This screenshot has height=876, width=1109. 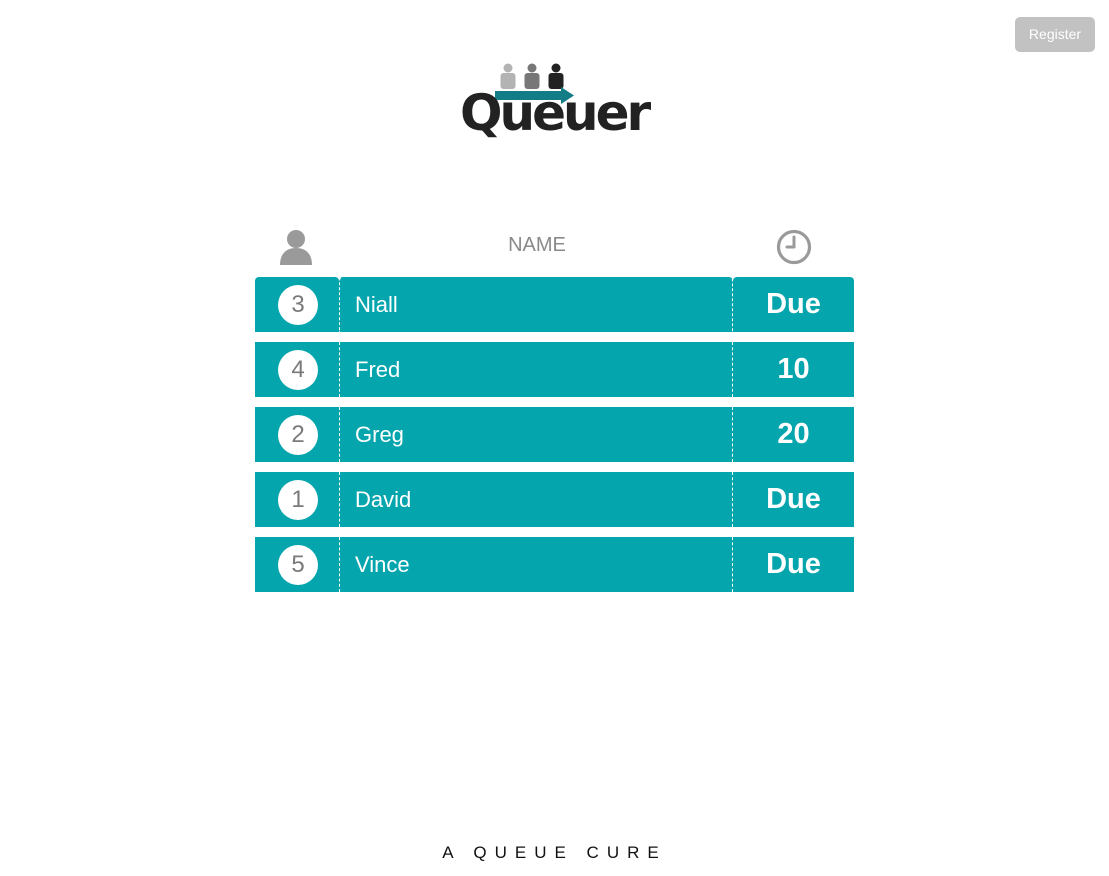 I want to click on wait-time: 20, so click(x=793, y=434).